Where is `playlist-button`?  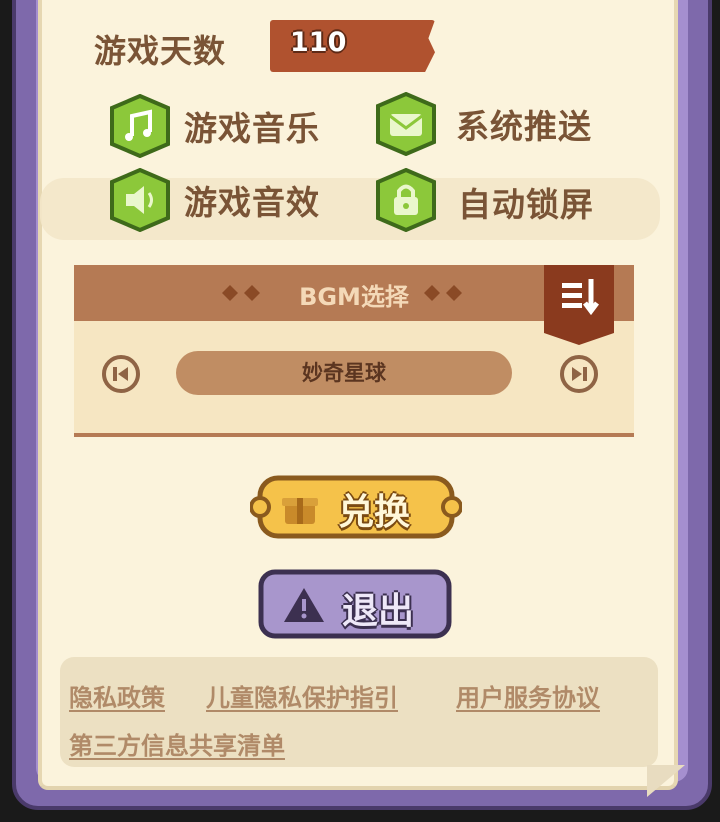 playlist-button is located at coordinates (579, 305).